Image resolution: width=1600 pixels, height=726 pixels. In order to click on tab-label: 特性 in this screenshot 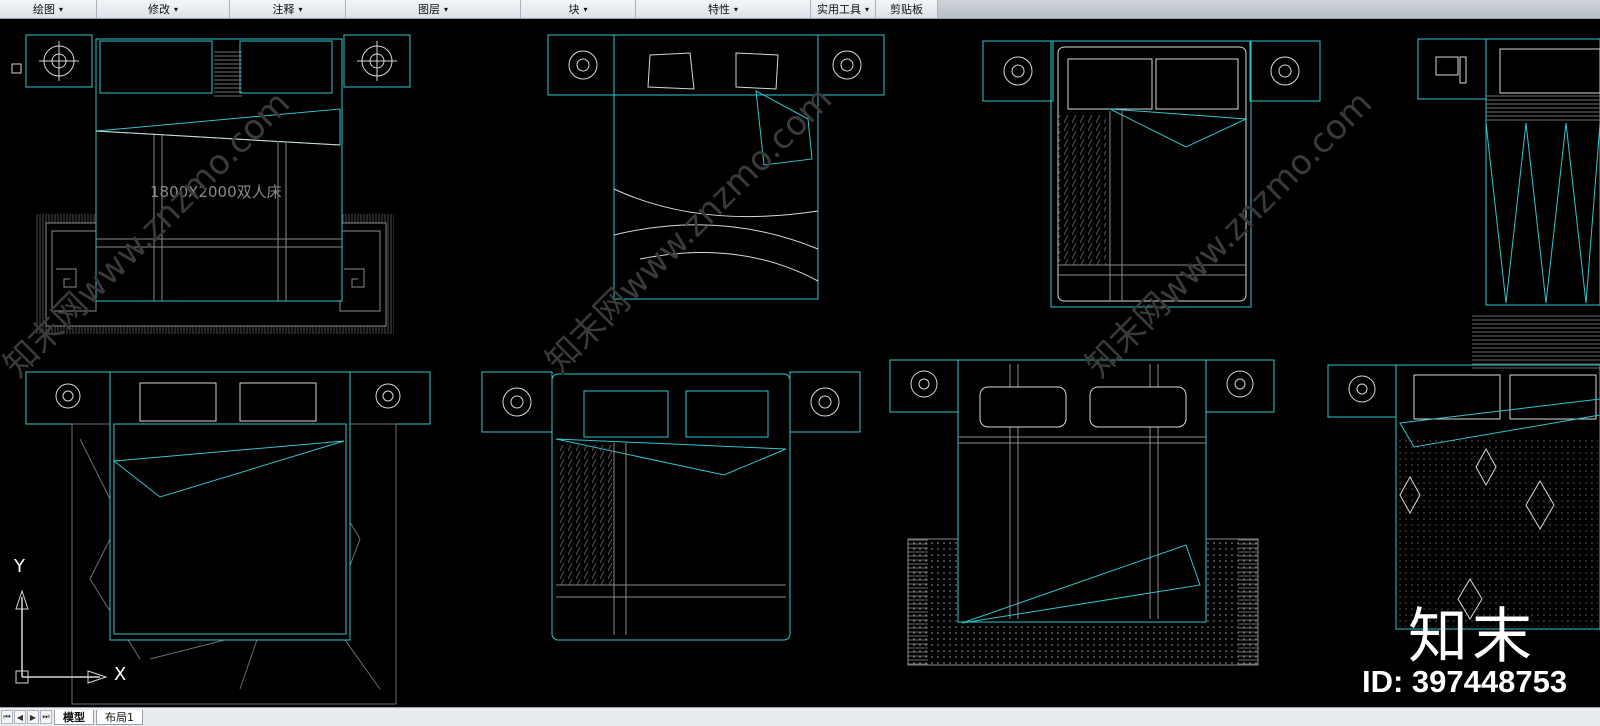, I will do `click(718, 9)`.